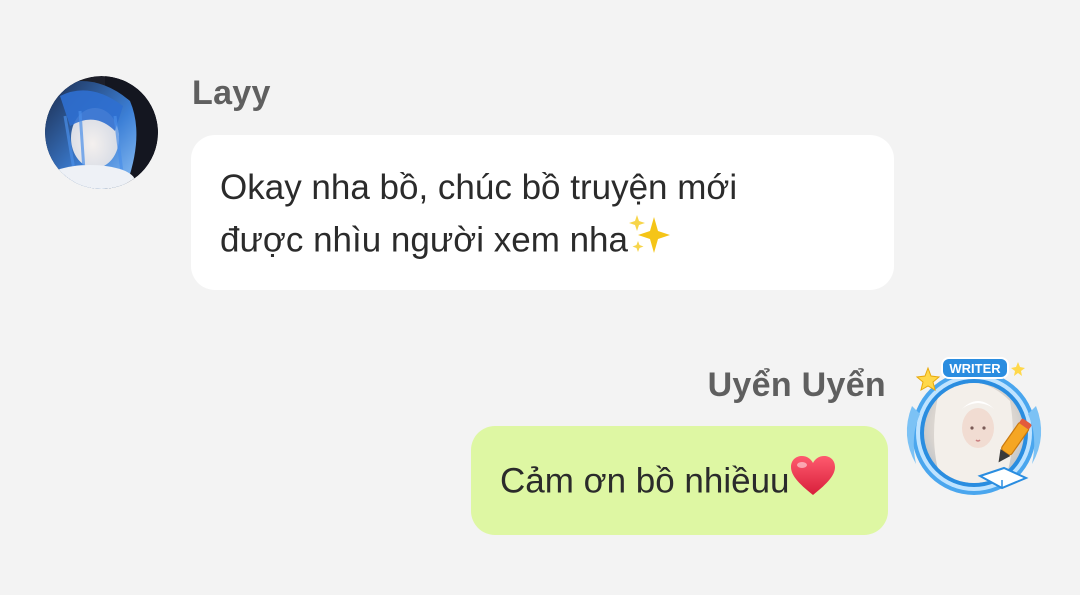 The width and height of the screenshot is (1080, 595). I want to click on layy-avatar-image, so click(101, 132).